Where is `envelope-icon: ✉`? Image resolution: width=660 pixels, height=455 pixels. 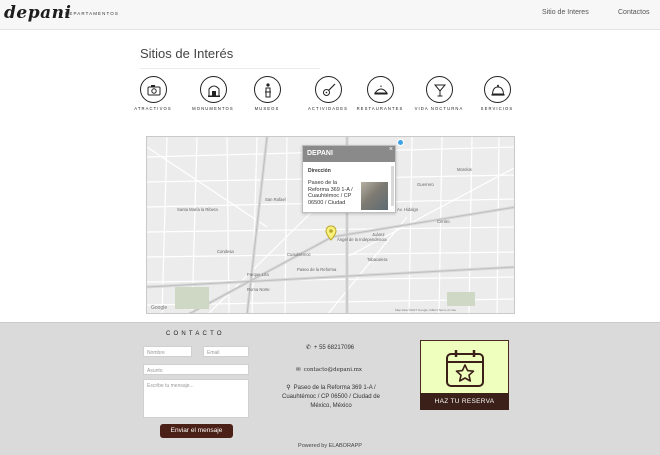
envelope-icon: ✉ is located at coordinates (298, 370).